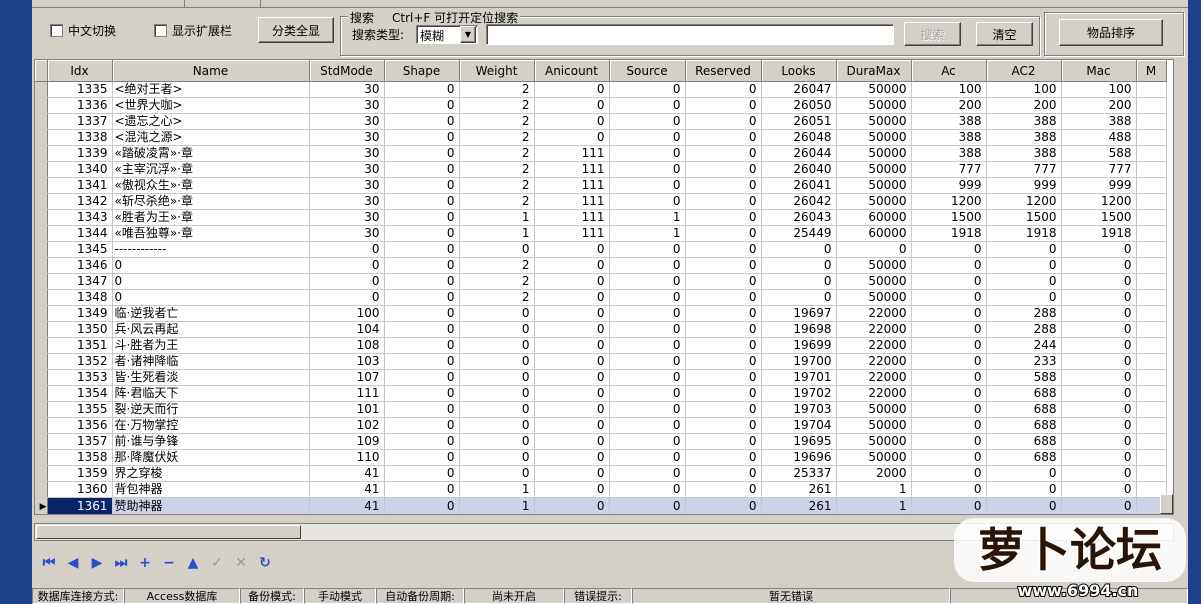 This screenshot has height=604, width=1201. What do you see at coordinates (601, 361) in the screenshot?
I see `table-row: 1352 者·诸神降临 103 0 0 0 0 0 19700 22000 0 233 0` at bounding box center [601, 361].